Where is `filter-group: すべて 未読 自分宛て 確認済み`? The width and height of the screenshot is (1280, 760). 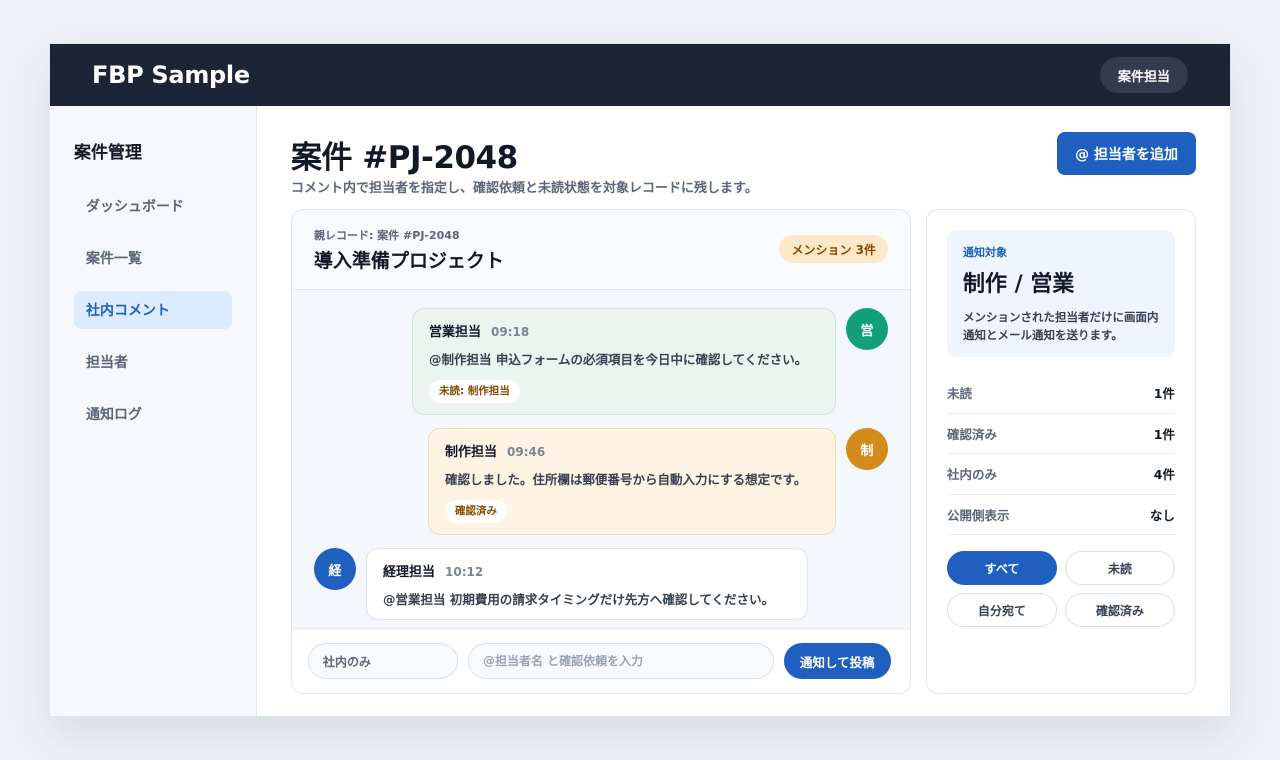 filter-group: すべて 未読 自分宛て 確認済み is located at coordinates (1061, 589).